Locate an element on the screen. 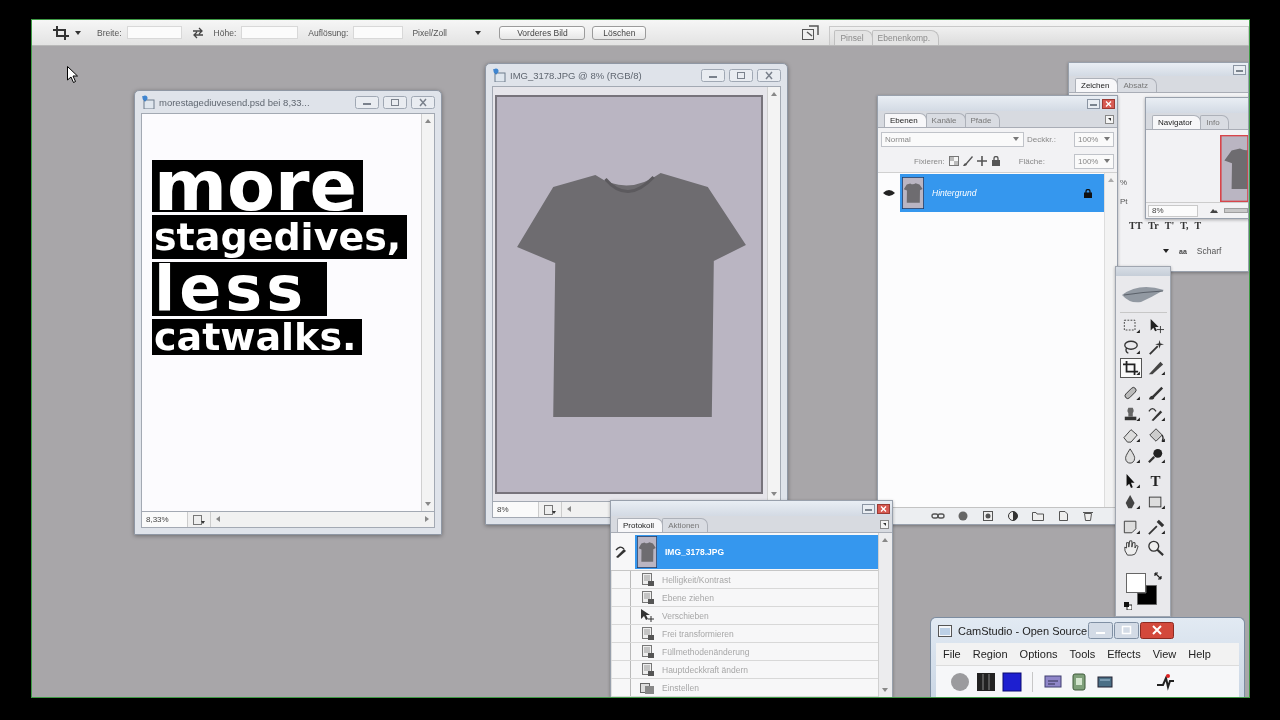 The width and height of the screenshot is (1280, 720). menu-item: Options is located at coordinates (1038, 654).